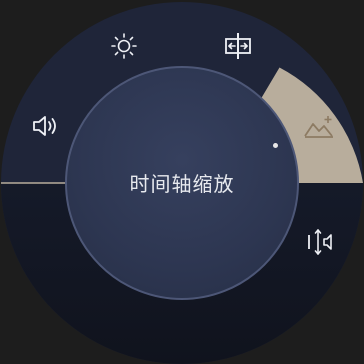 This screenshot has width=364, height=364. What do you see at coordinates (275, 145) in the screenshot?
I see `knob-indicator-dot` at bounding box center [275, 145].